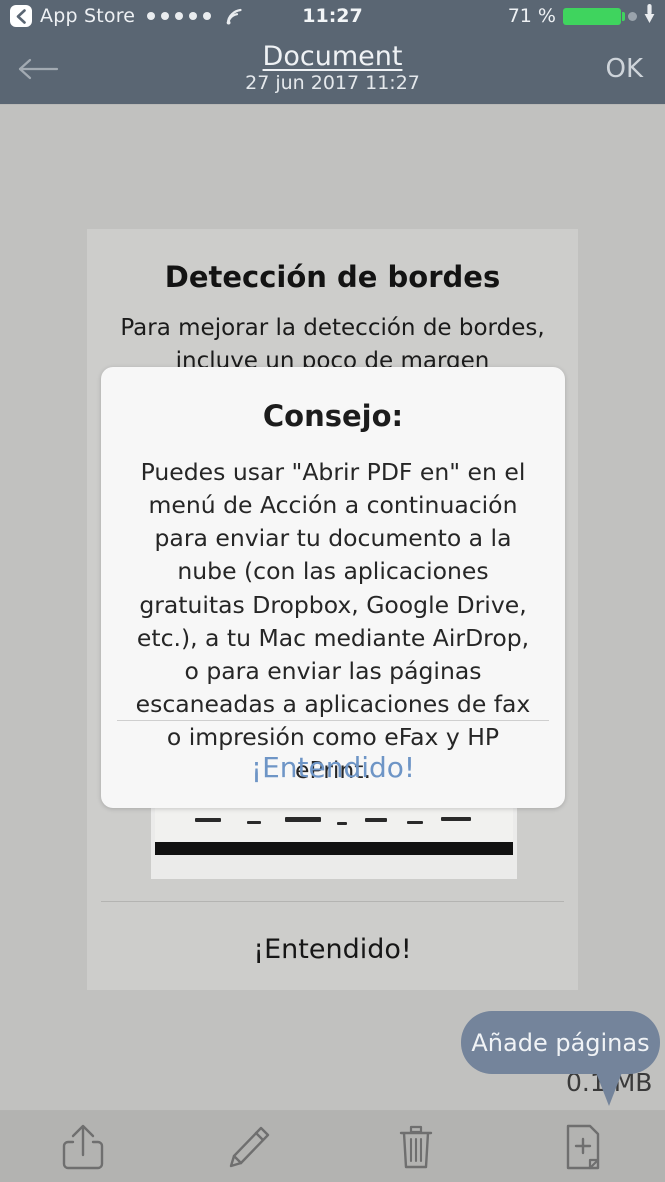 The width and height of the screenshot is (665, 1182). I want to click on dialog-divider, so click(333, 720).